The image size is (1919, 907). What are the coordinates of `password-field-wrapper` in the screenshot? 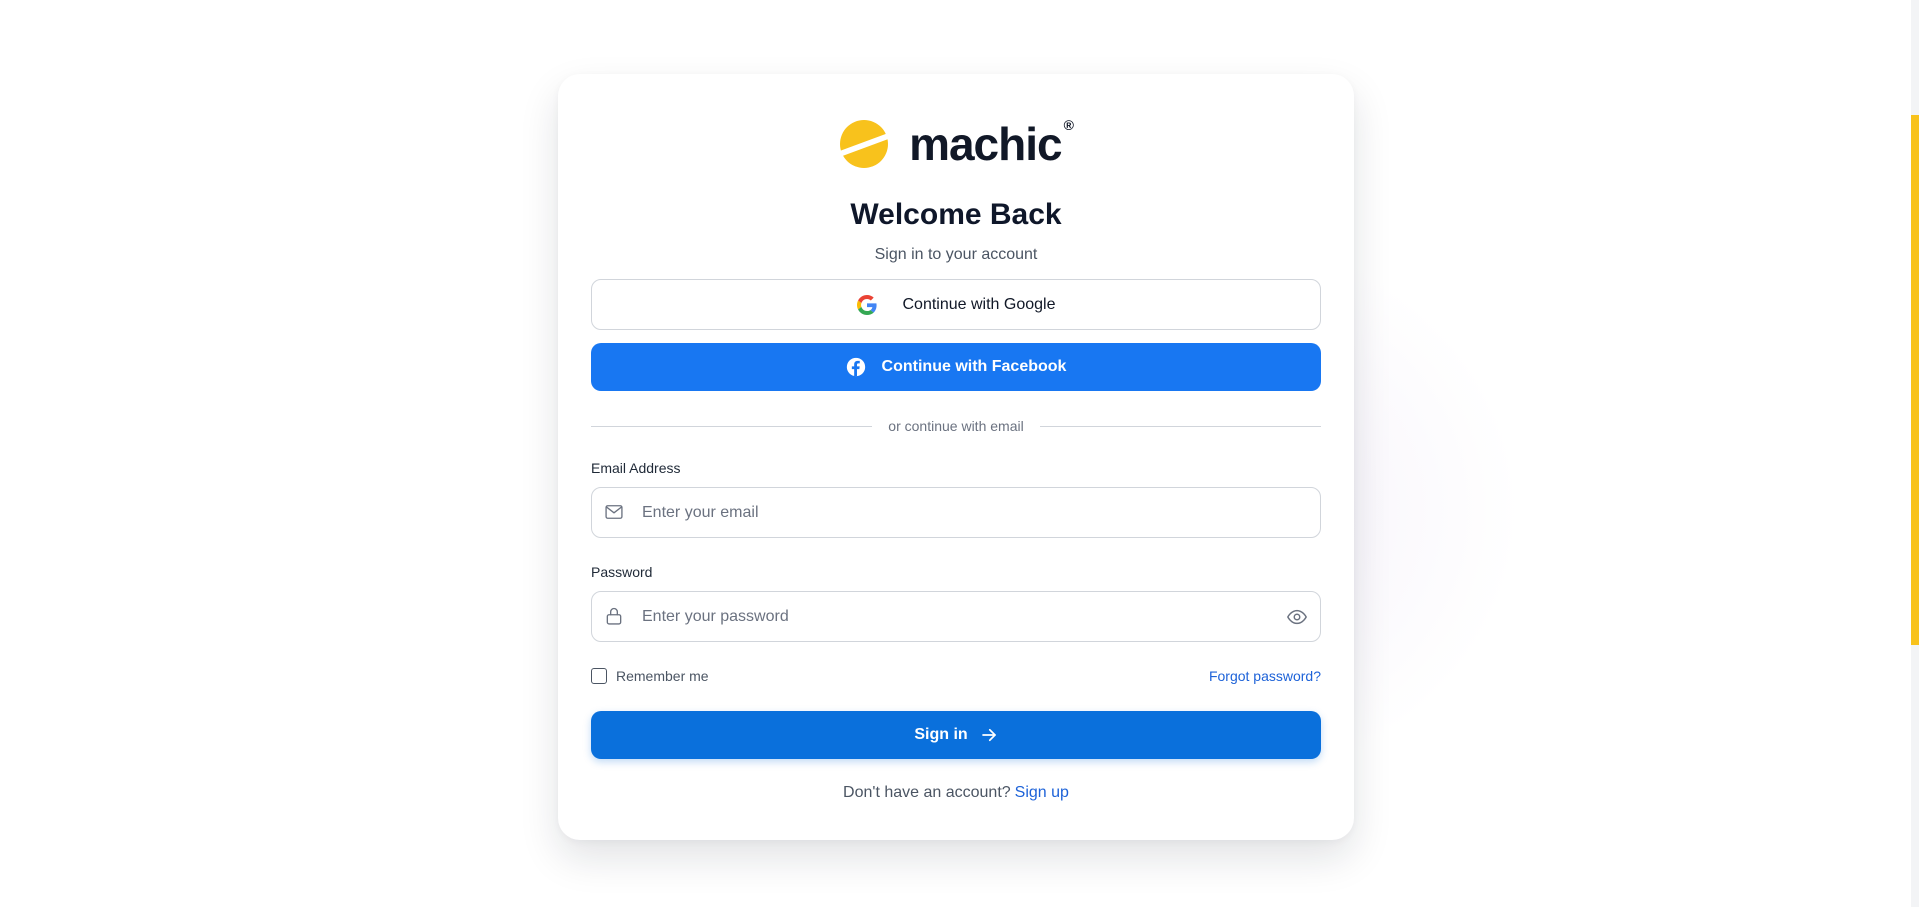 It's located at (956, 616).